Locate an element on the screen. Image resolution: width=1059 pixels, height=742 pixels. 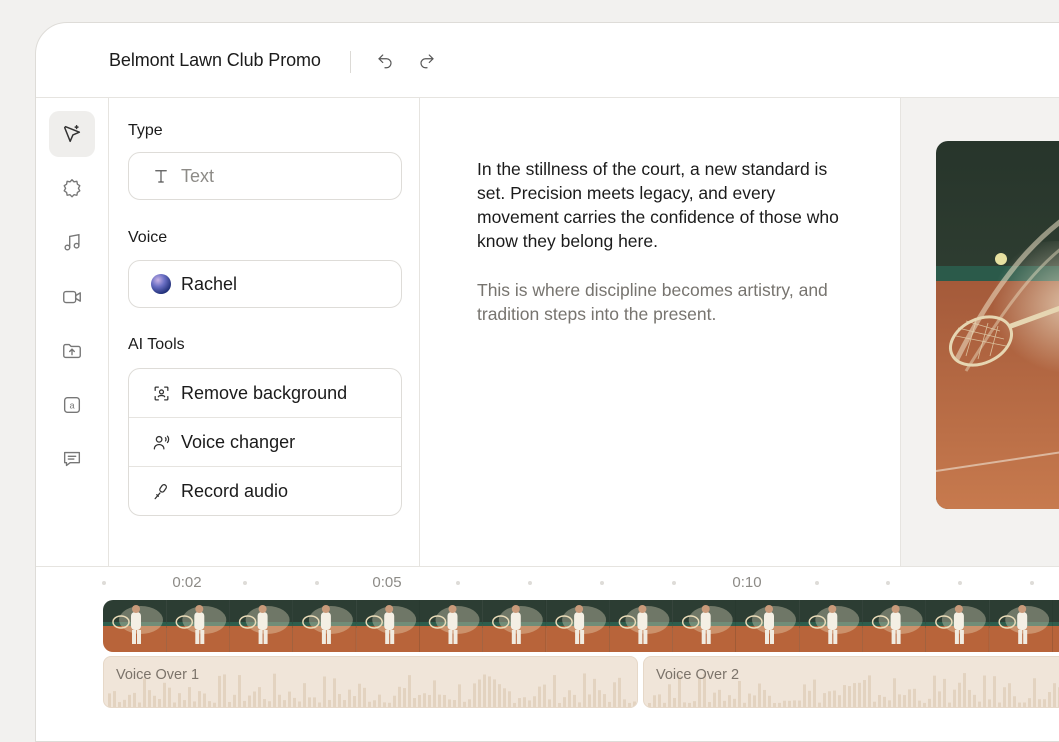
message-icon is located at coordinates (72, 459).